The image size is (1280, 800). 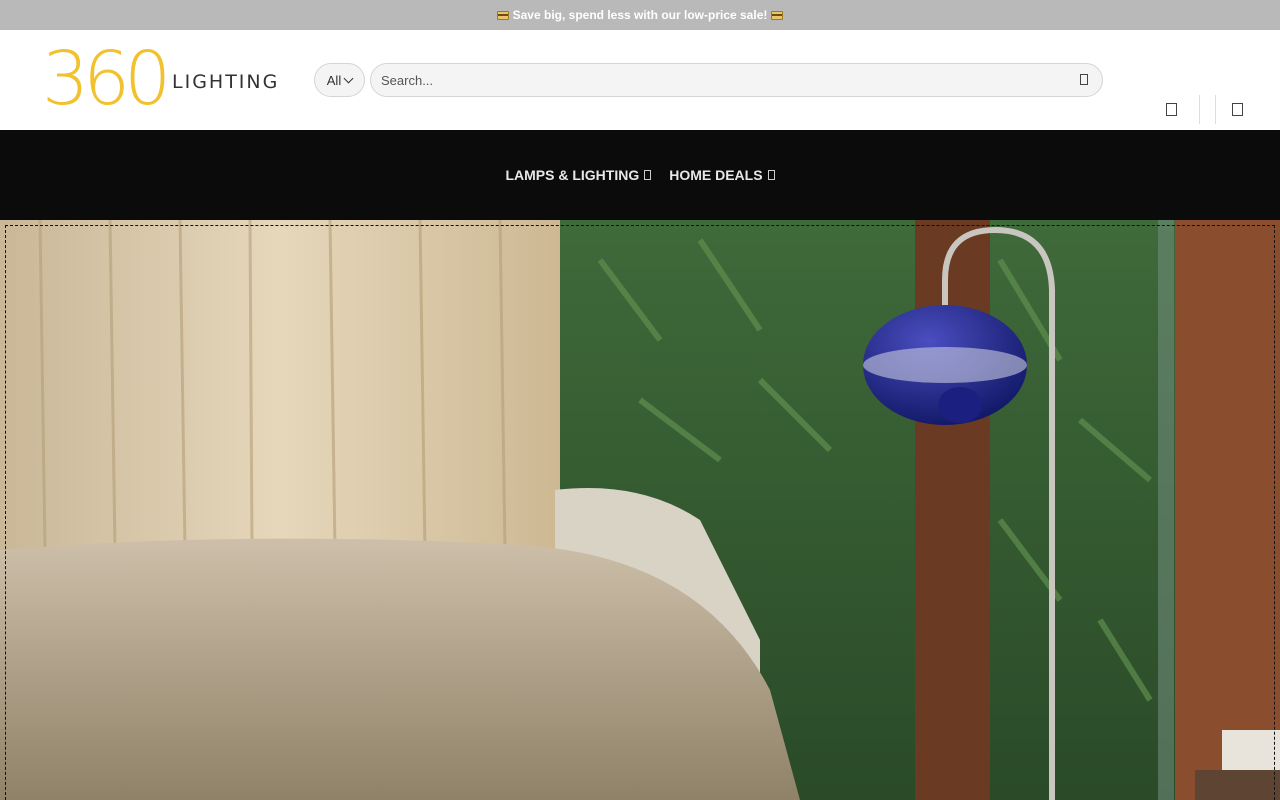 I want to click on nav-item-lamps-lighting: LAMPS & LIGHTING, so click(x=578, y=175).